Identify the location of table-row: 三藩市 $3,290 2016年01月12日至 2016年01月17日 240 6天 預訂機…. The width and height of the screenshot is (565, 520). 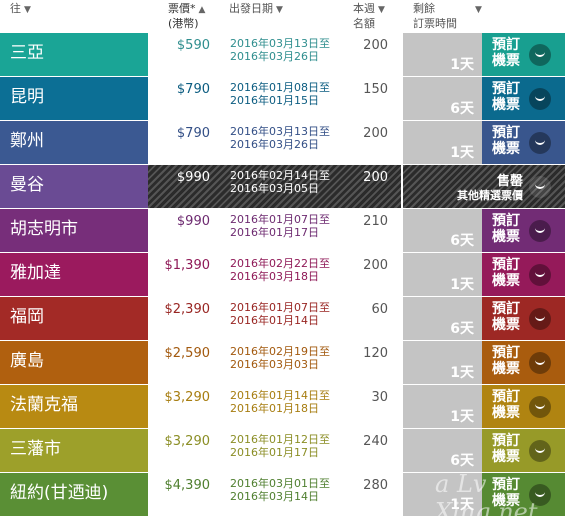
(282, 450).